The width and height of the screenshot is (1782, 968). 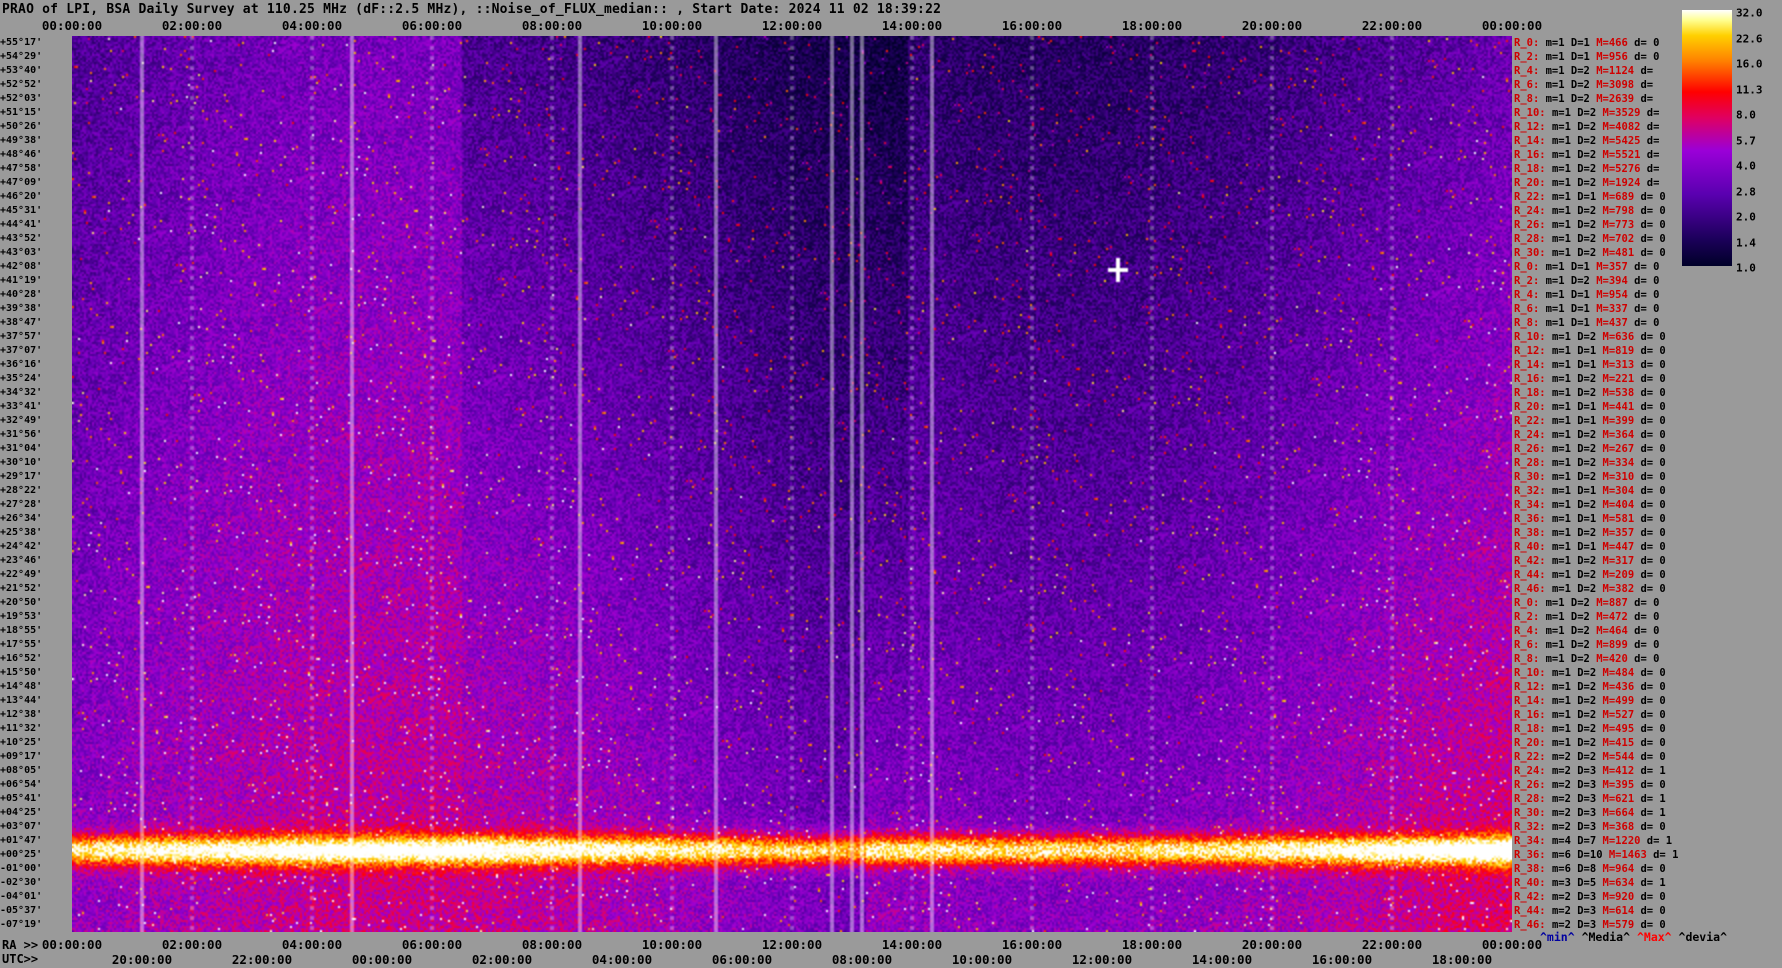 I want to click on row-stat-field: R_40:, so click(x=1533, y=547).